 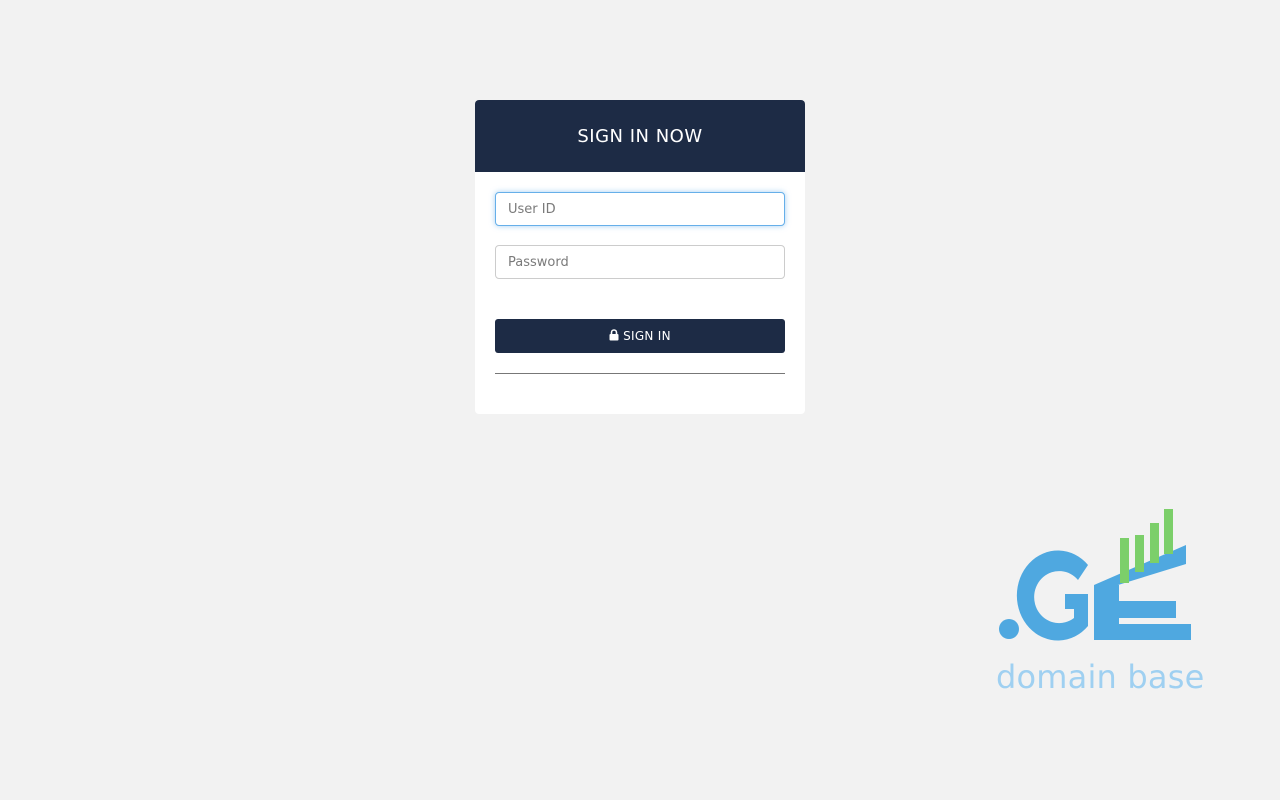 I want to click on login-panel: SIGN IN NOW SIGN IN, so click(x=640, y=257).